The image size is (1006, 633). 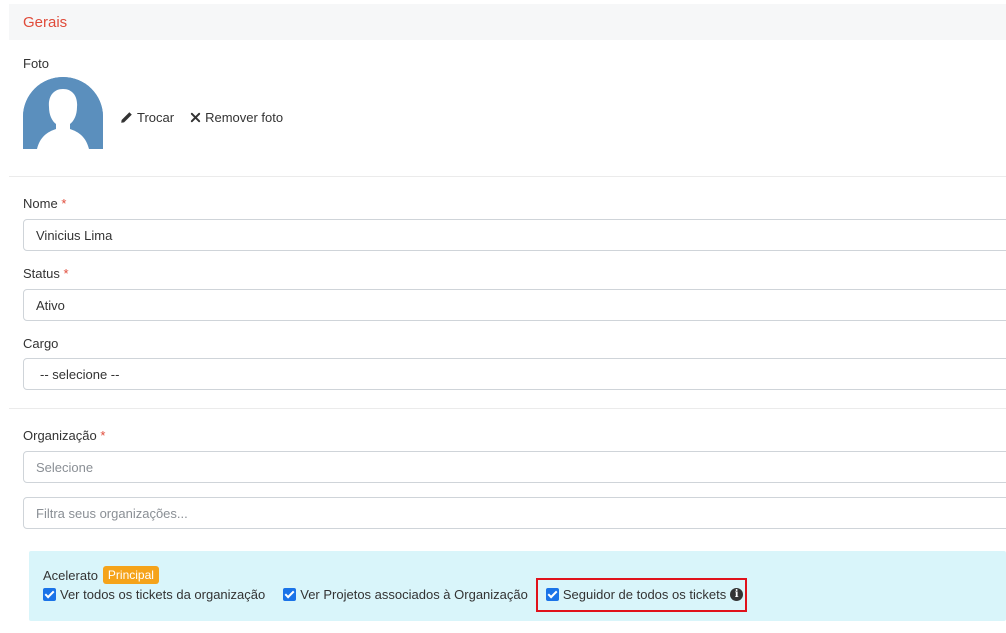 I want to click on organization-select: Selecione, so click(x=514, y=467).